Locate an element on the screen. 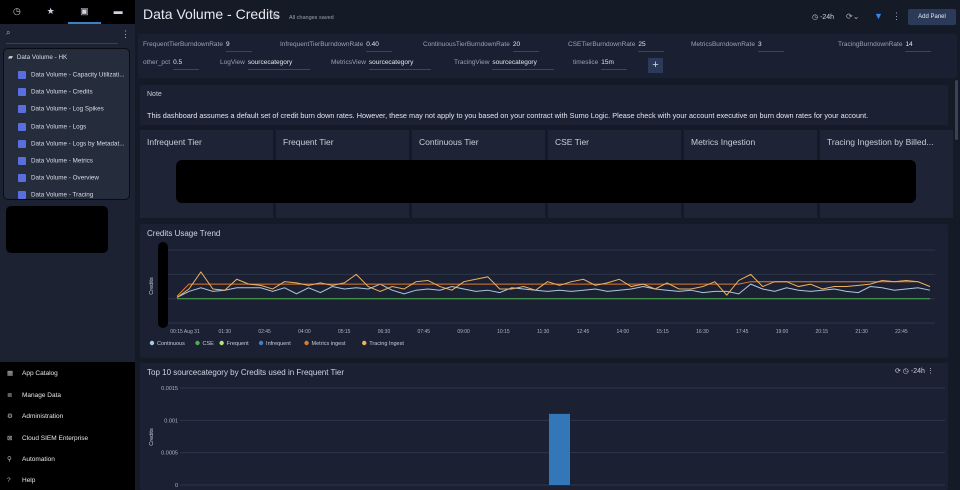  x-tick-label: 14:00 is located at coordinates (623, 332).